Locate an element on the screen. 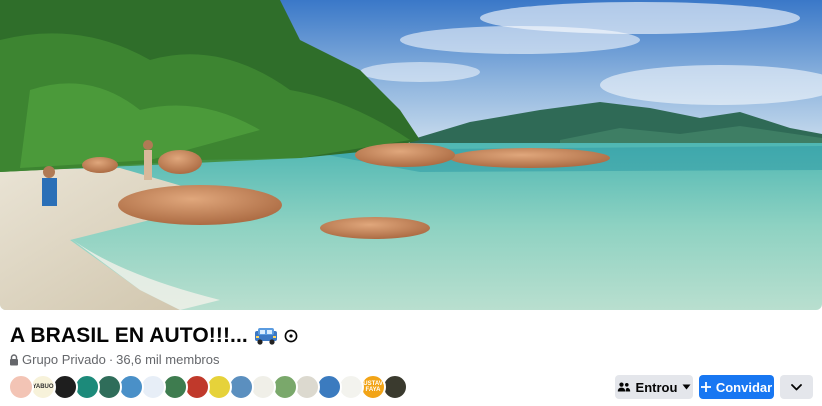 The width and height of the screenshot is (822, 406). info-icon is located at coordinates (291, 336).